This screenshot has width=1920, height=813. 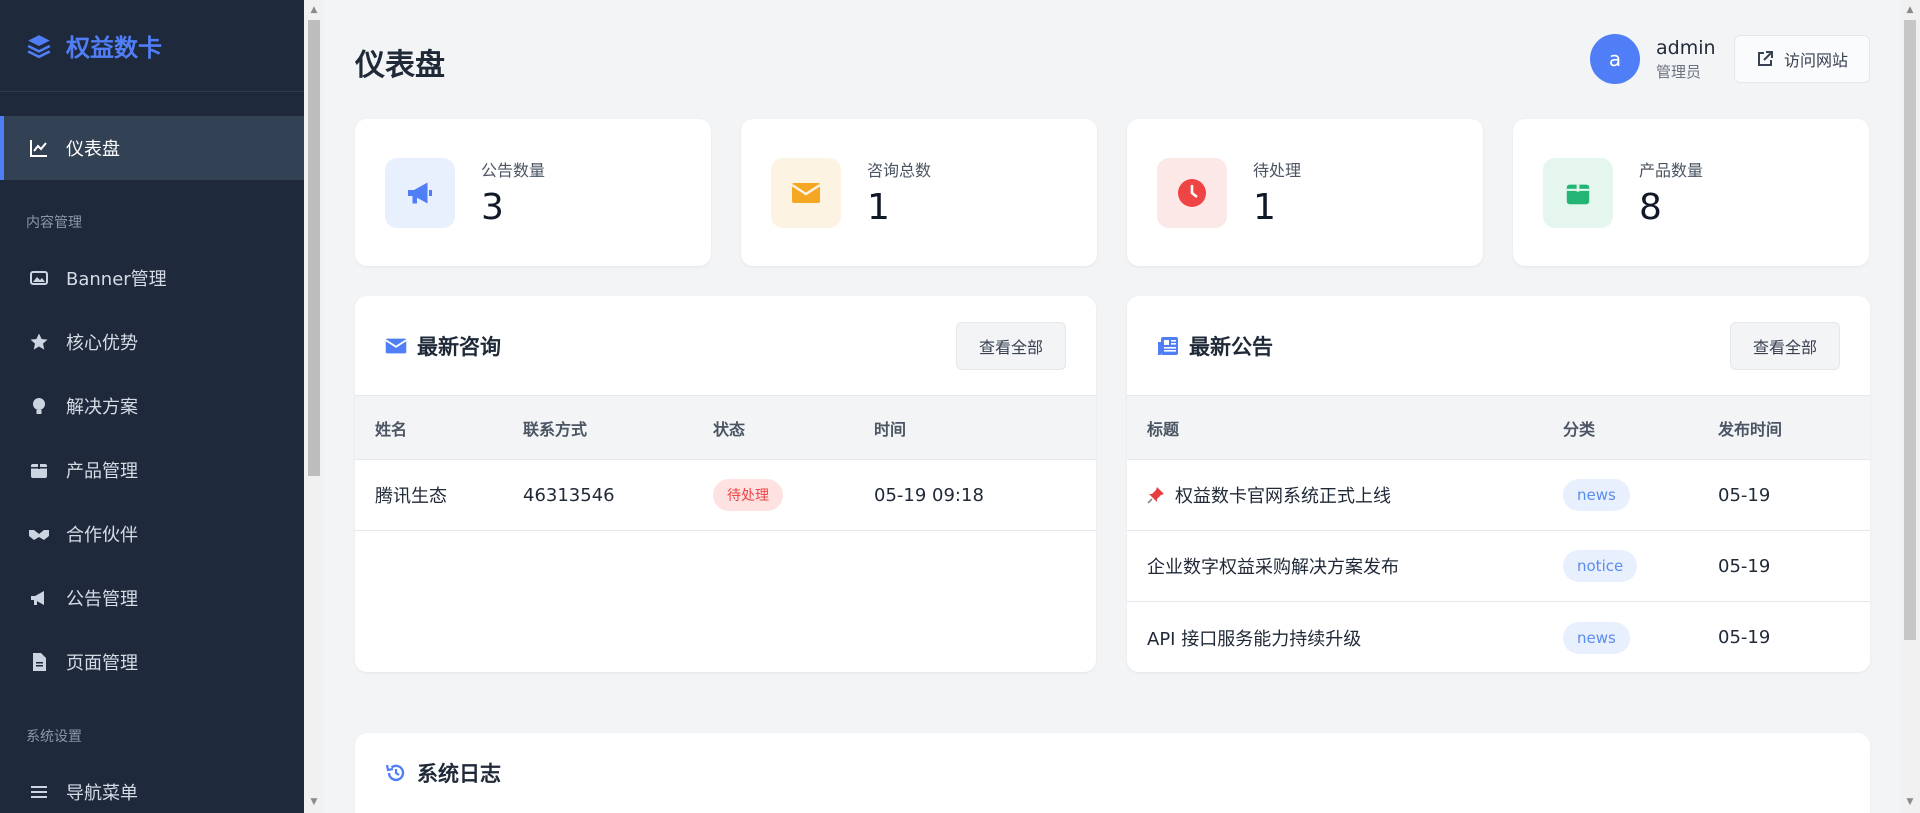 I want to click on table-header: 姓名 联系方式 状态 时间, so click(x=725, y=428).